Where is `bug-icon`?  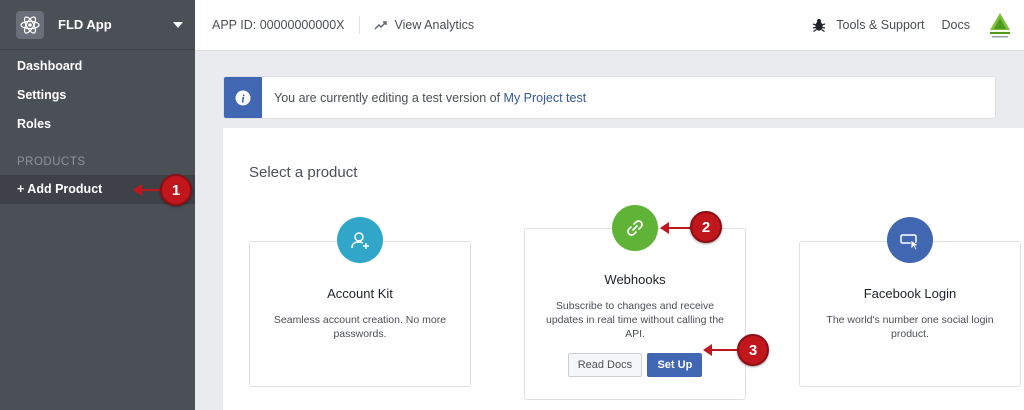 bug-icon is located at coordinates (819, 25).